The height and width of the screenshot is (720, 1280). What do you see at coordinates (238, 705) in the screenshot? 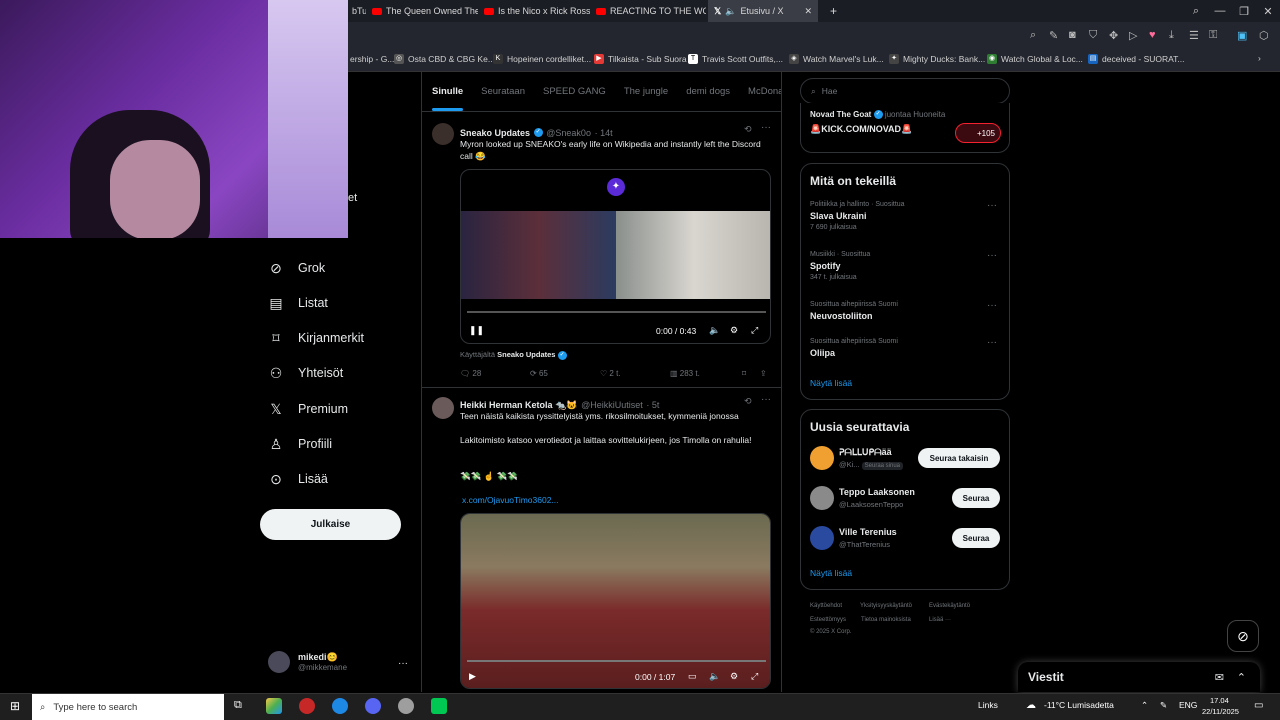
I see `task-view-icon: ⧉` at bounding box center [238, 705].